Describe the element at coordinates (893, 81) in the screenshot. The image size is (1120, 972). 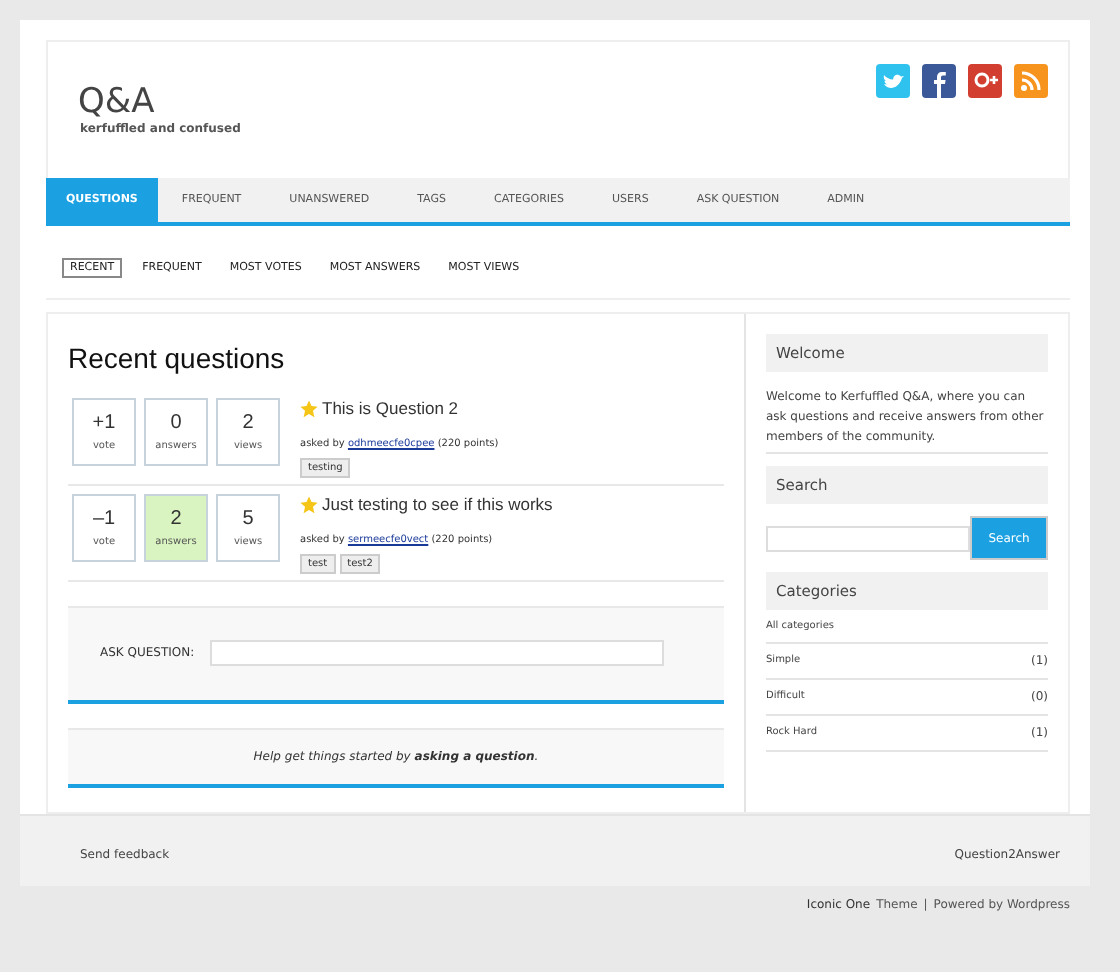
I see `bird-icon` at that location.